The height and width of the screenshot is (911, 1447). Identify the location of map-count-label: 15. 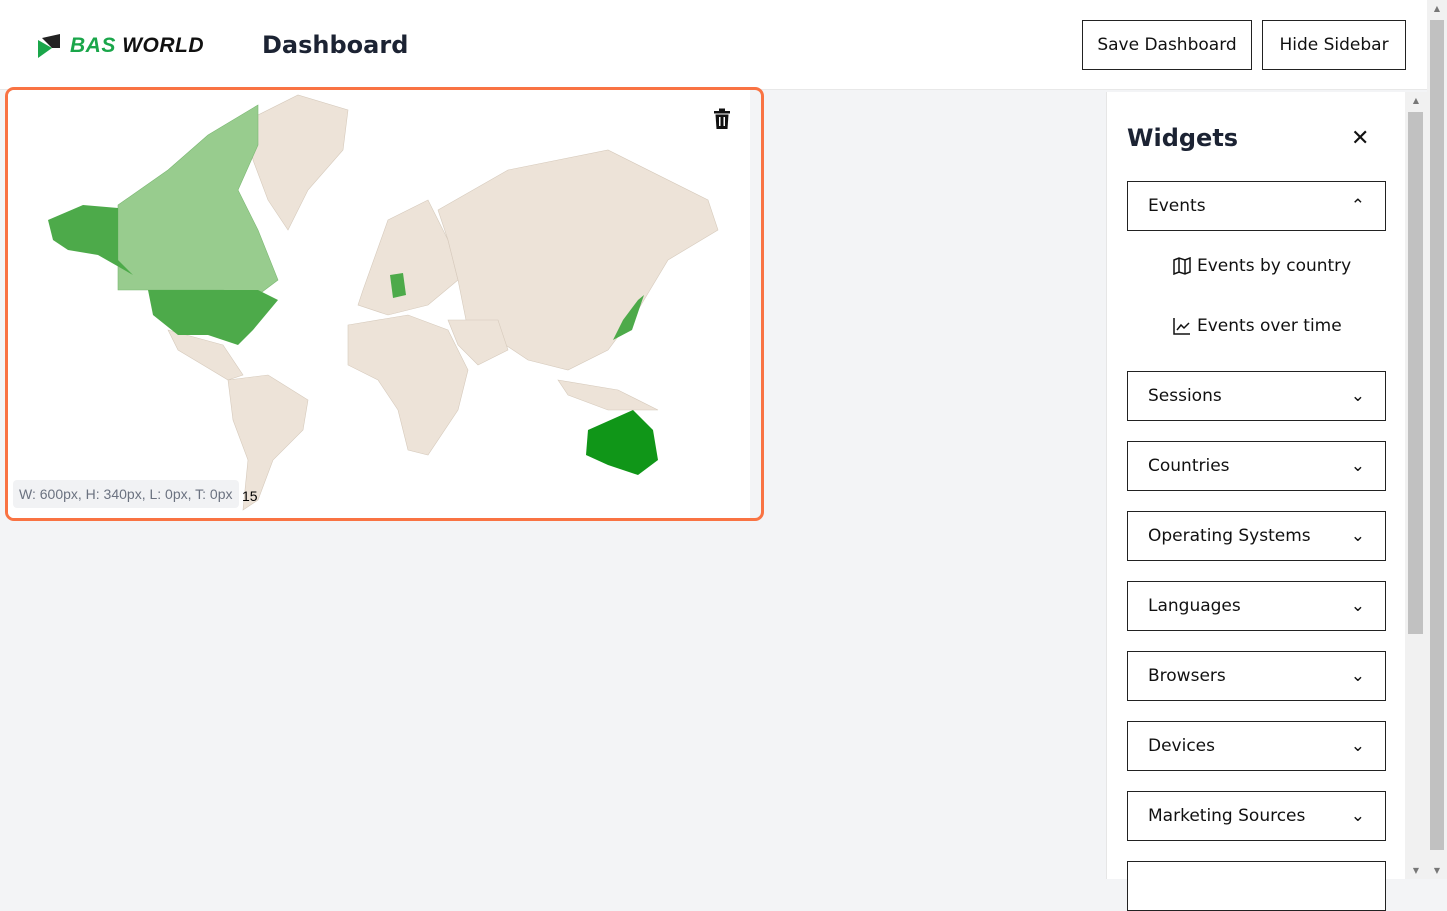
(250, 496).